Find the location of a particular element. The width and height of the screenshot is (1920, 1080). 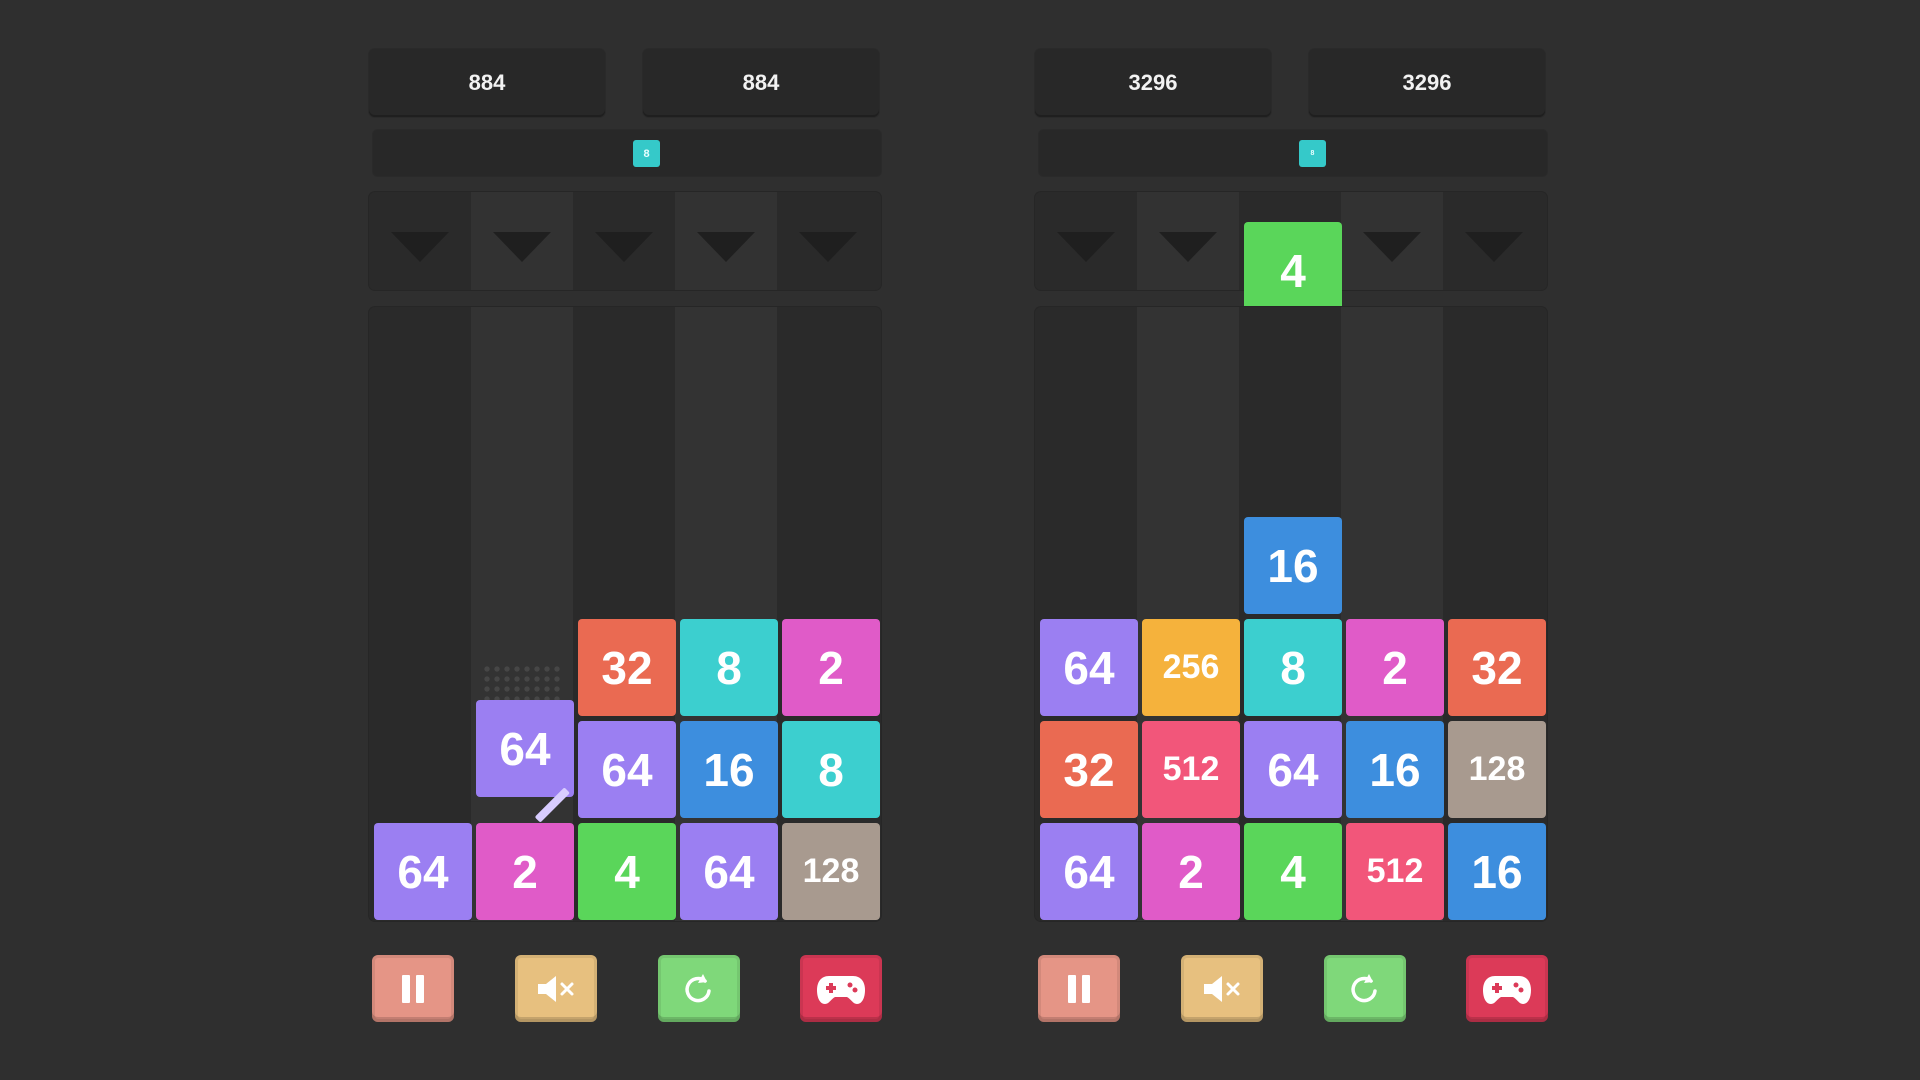

tile-falling: 64 is located at coordinates (525, 761).